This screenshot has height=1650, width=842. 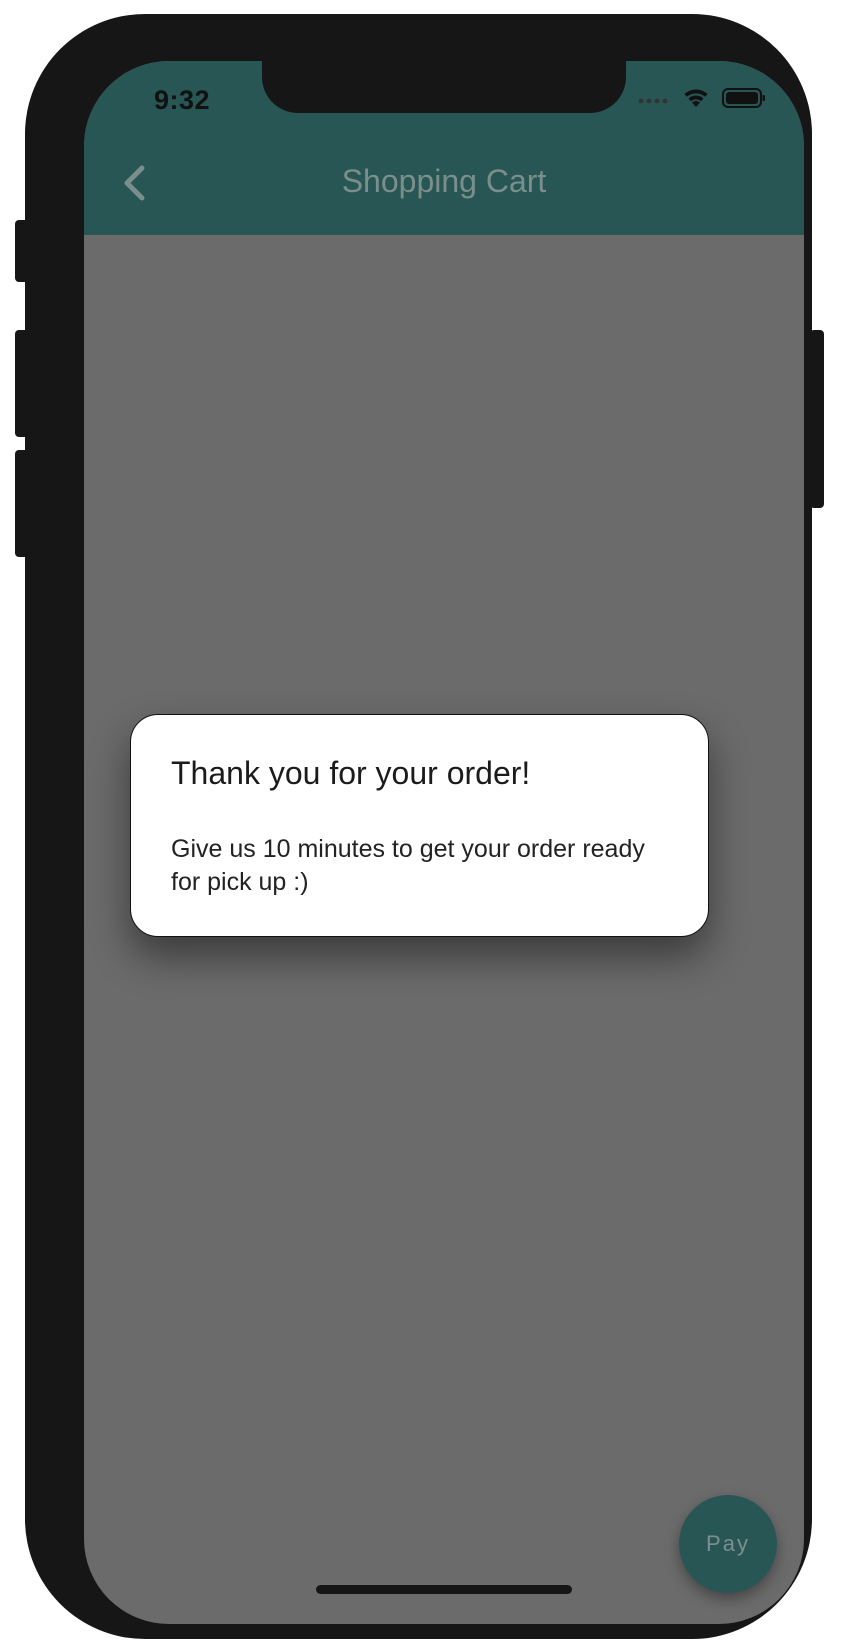 I want to click on notch, so click(x=444, y=87).